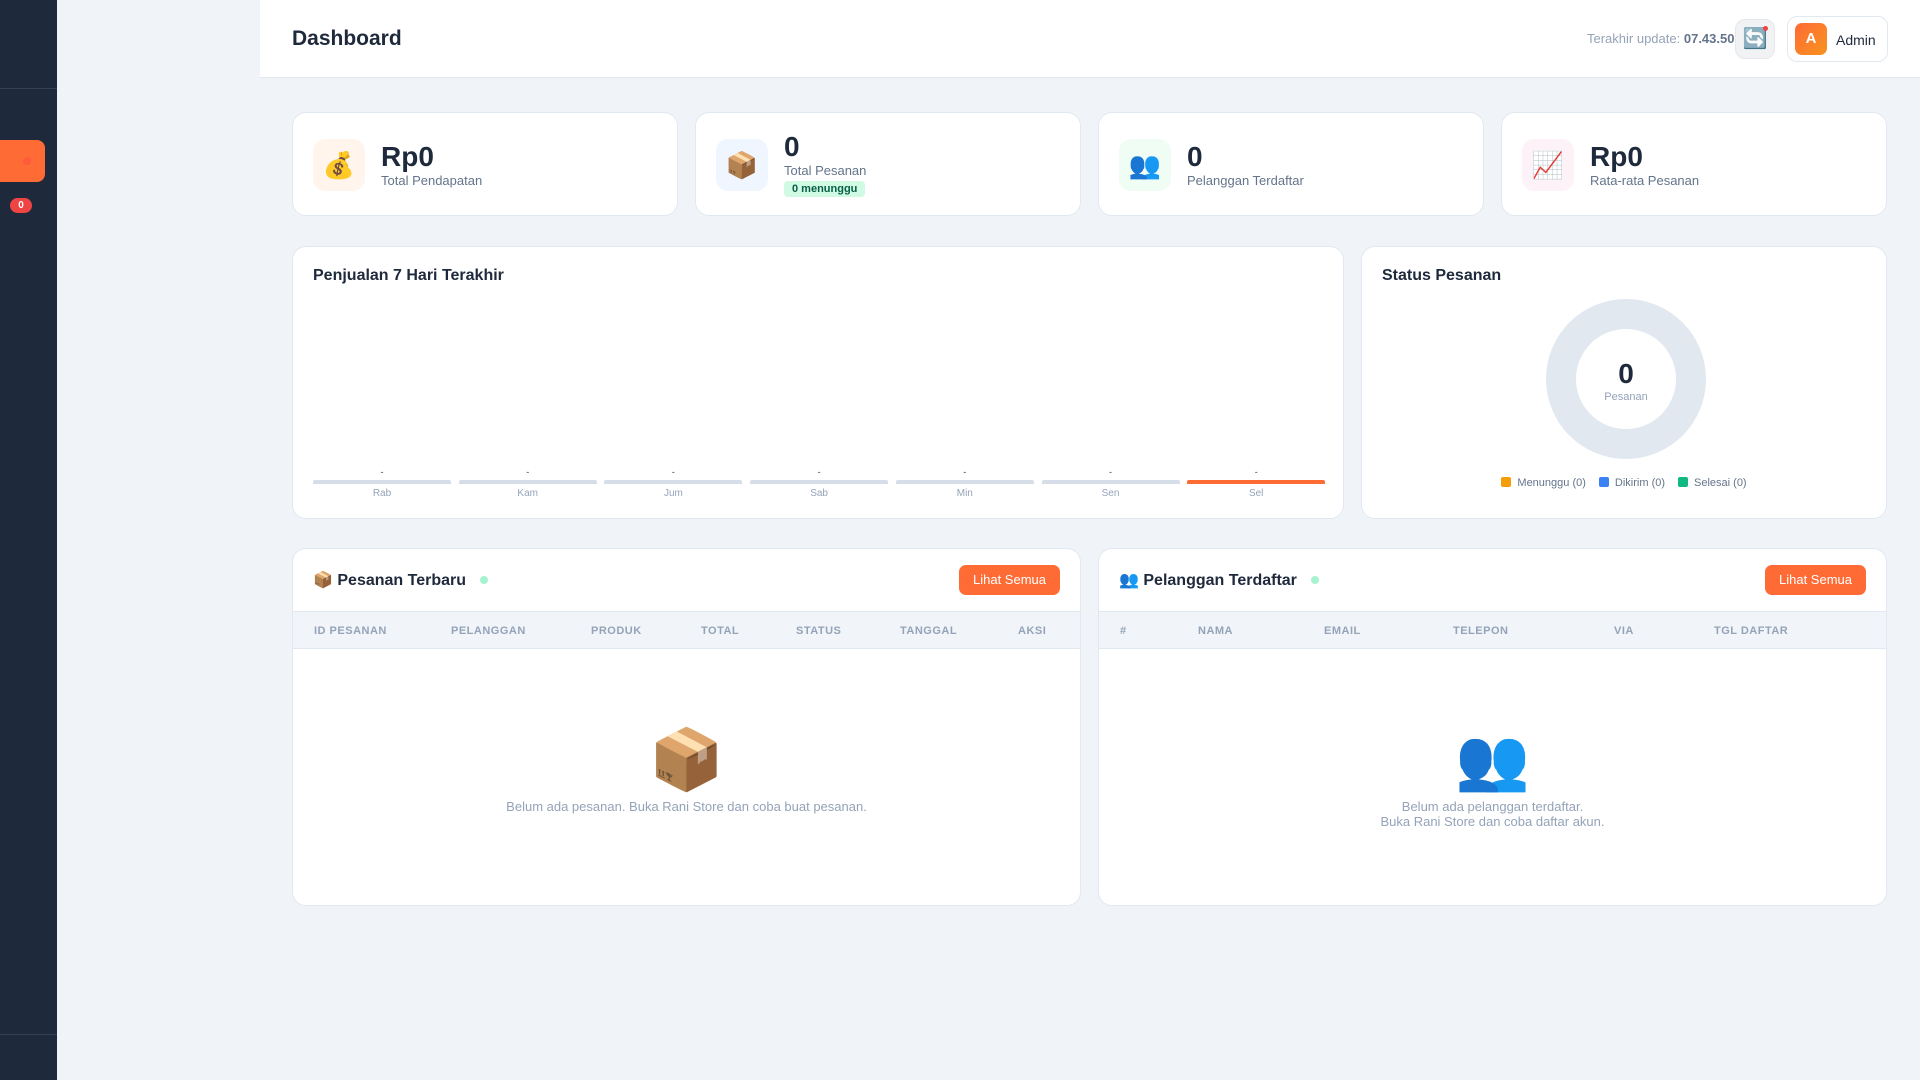 The width and height of the screenshot is (1920, 1080). What do you see at coordinates (27, 161) in the screenshot?
I see `active-dot` at bounding box center [27, 161].